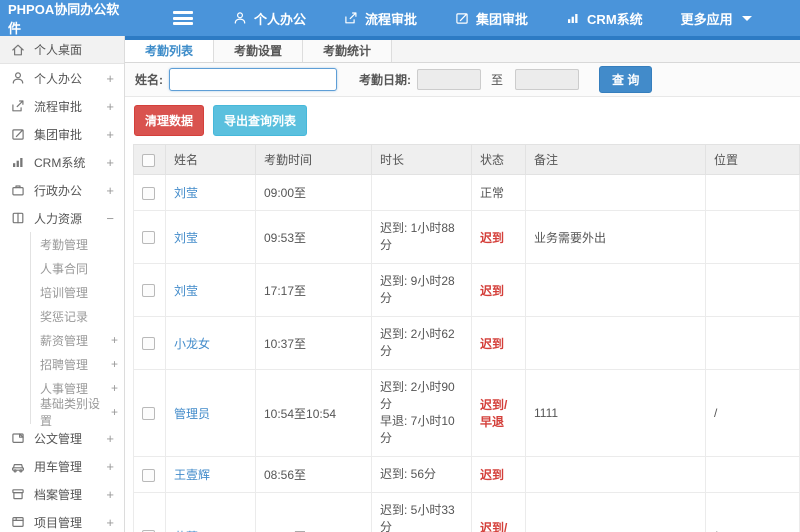 This screenshot has height=532, width=800. What do you see at coordinates (313, 159) in the screenshot?
I see `column-header: 考勤时间` at bounding box center [313, 159].